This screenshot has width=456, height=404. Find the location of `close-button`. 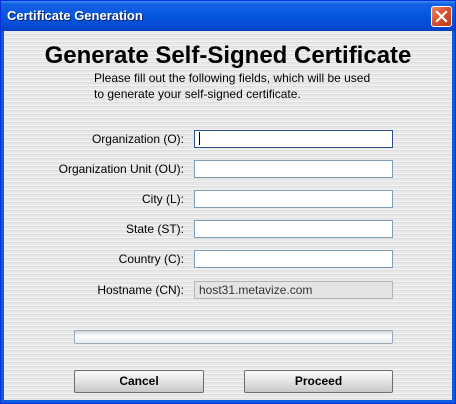

close-button is located at coordinates (441, 16).